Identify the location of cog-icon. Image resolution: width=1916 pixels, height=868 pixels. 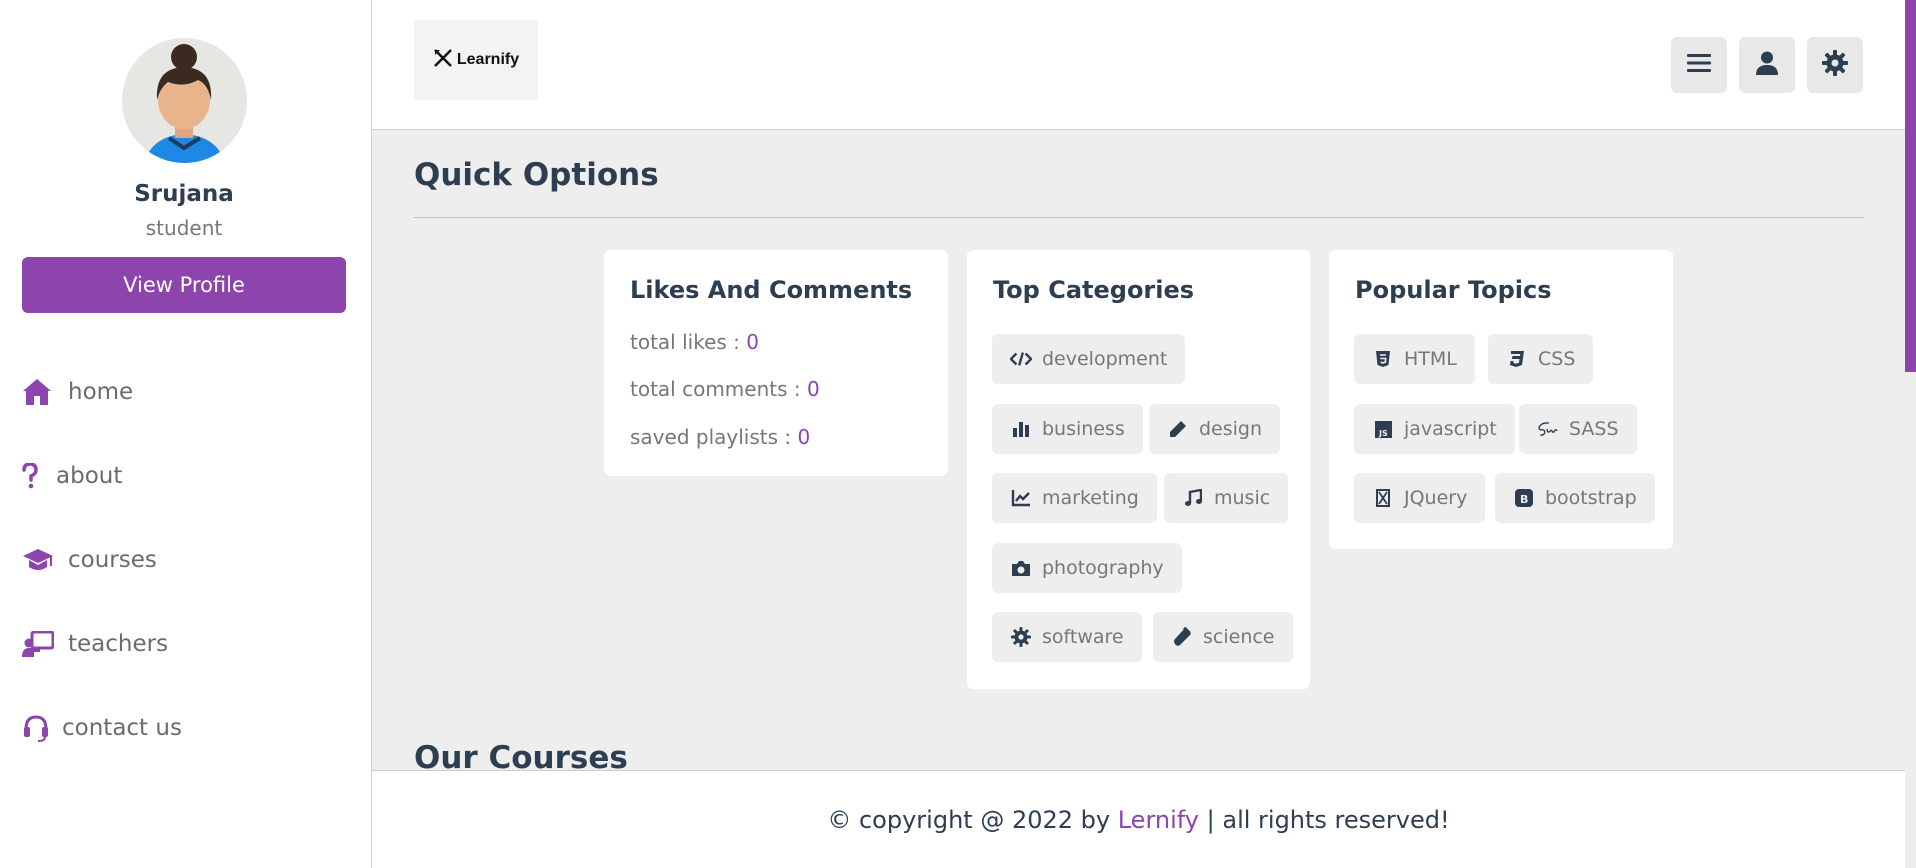
(1021, 637).